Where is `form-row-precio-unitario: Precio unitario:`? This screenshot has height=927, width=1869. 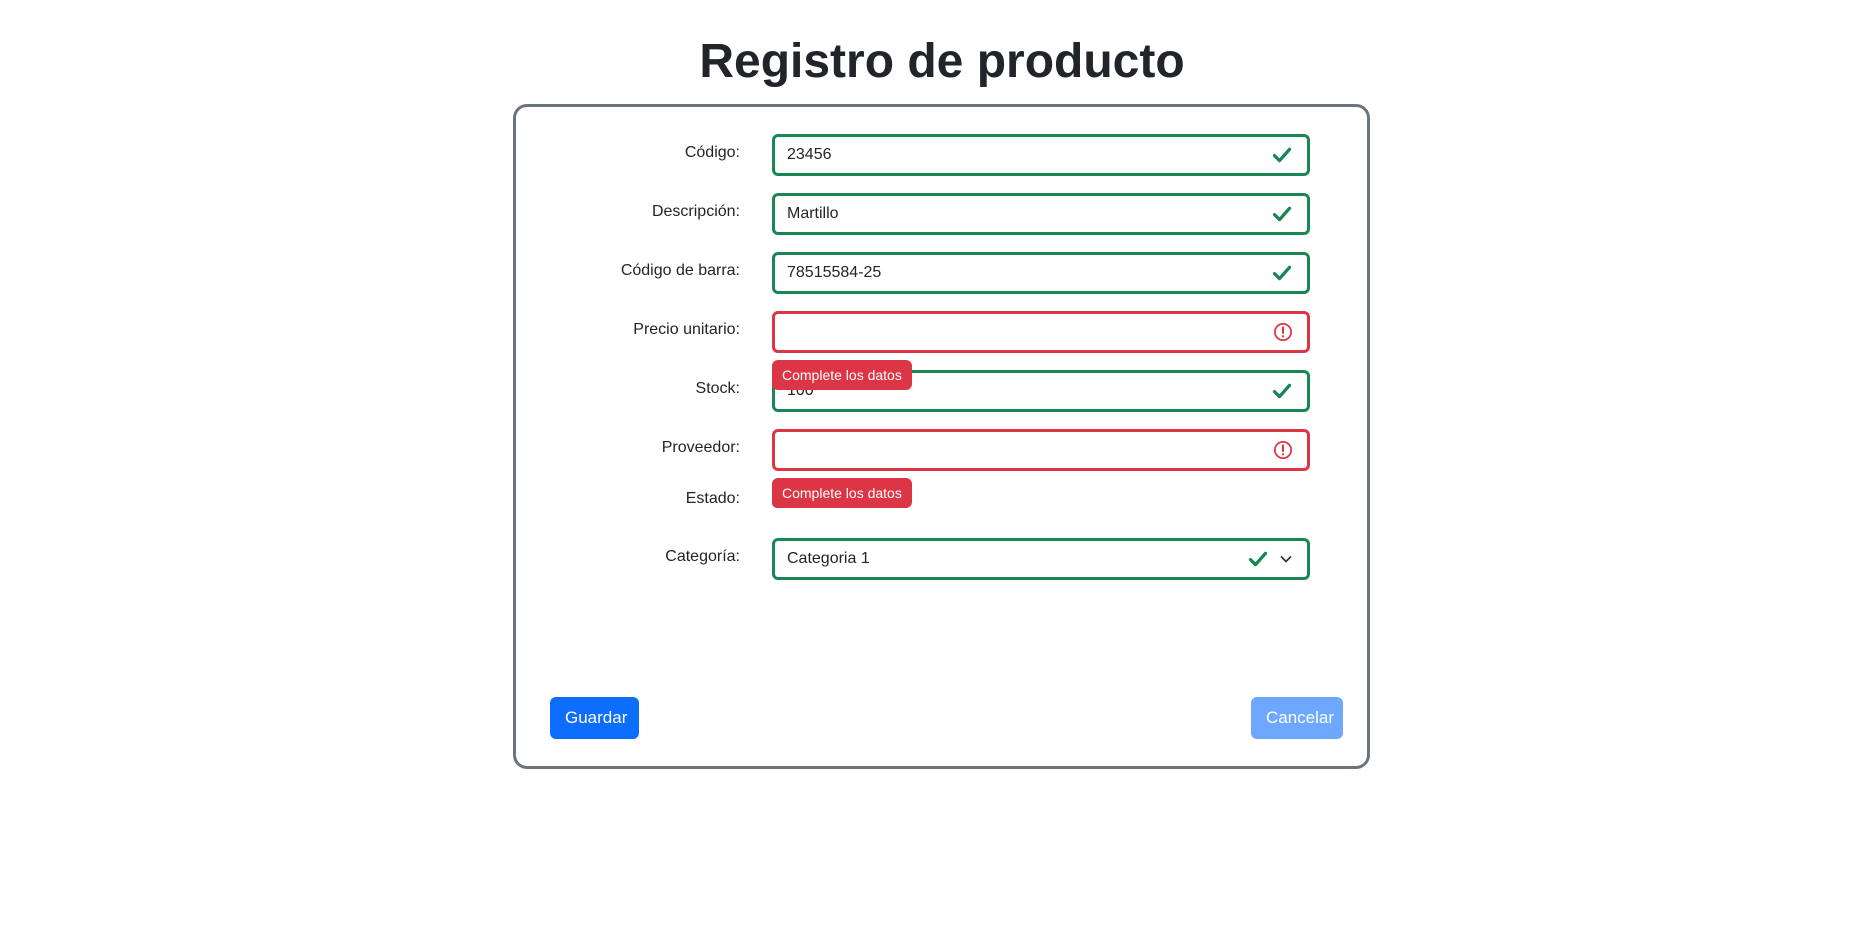
form-row-precio-unitario: Precio unitario: is located at coordinates (941, 332).